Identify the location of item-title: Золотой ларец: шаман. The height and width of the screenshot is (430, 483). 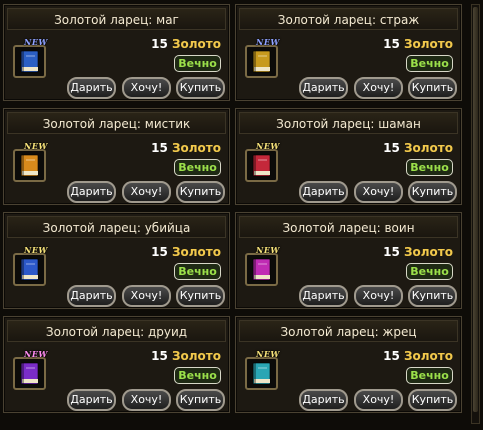
(348, 123).